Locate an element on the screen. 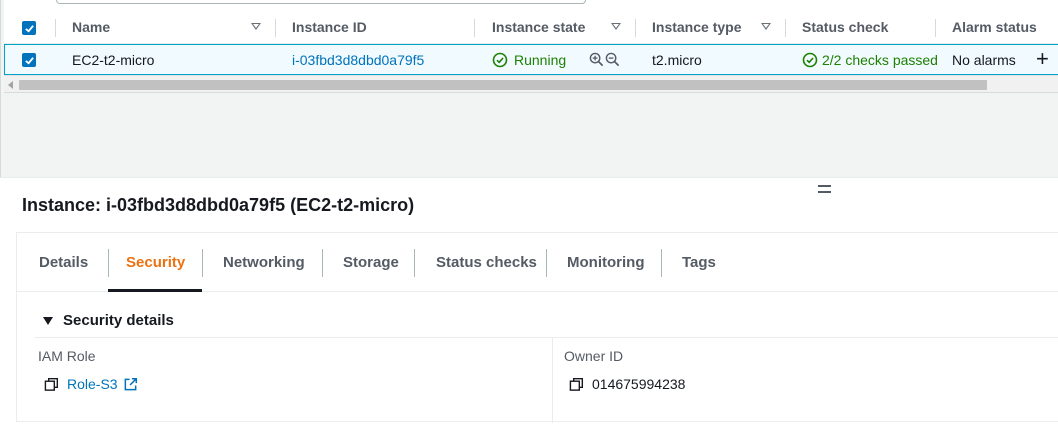  owner-id-value: 014675994238 is located at coordinates (627, 384).